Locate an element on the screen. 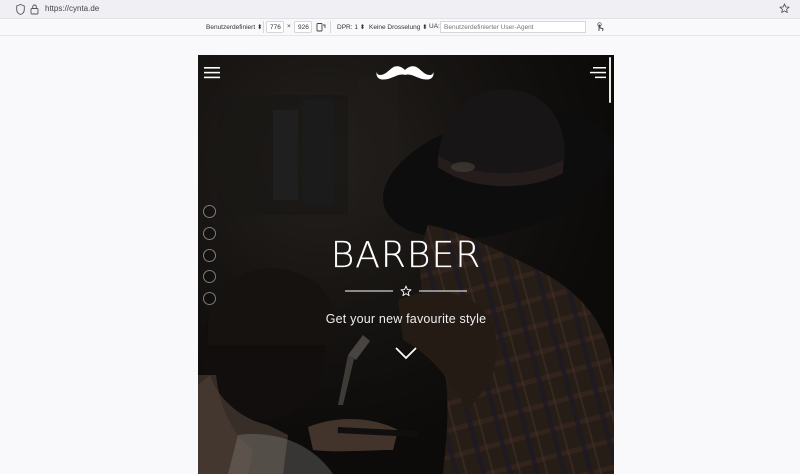 The image size is (800, 474). ua-label: UA: is located at coordinates (434, 26).